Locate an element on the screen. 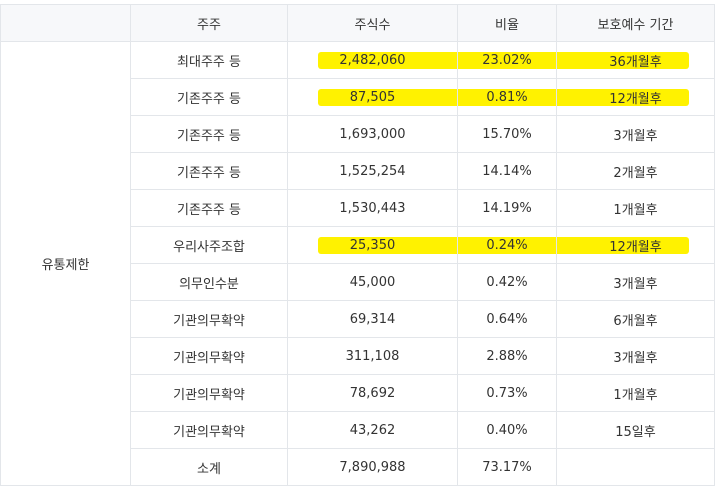  shares-cell: 2,482,060 is located at coordinates (372, 60).